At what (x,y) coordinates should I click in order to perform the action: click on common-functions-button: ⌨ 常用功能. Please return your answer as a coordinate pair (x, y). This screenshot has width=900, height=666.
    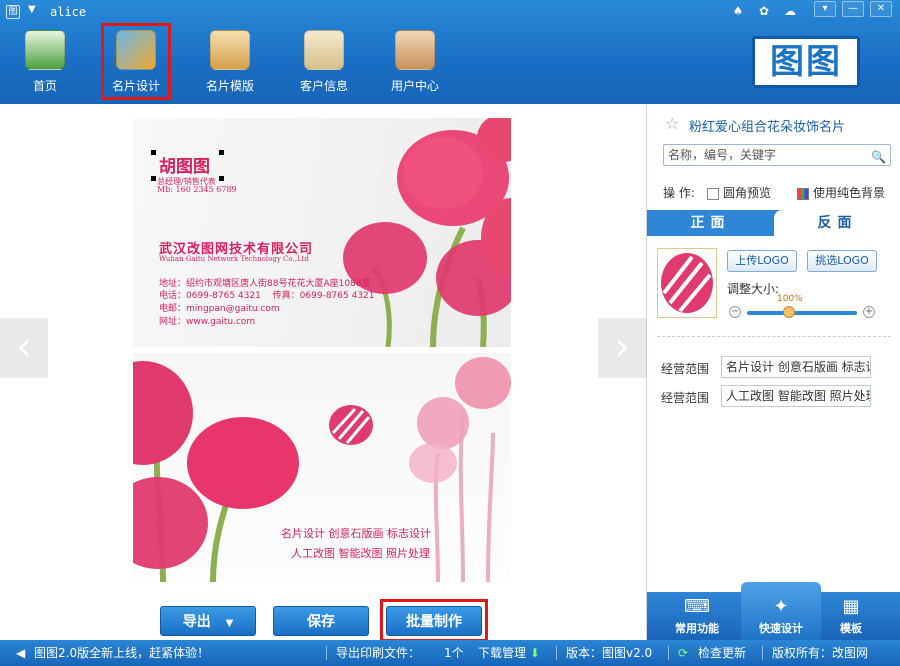
    Looking at the image, I should click on (697, 616).